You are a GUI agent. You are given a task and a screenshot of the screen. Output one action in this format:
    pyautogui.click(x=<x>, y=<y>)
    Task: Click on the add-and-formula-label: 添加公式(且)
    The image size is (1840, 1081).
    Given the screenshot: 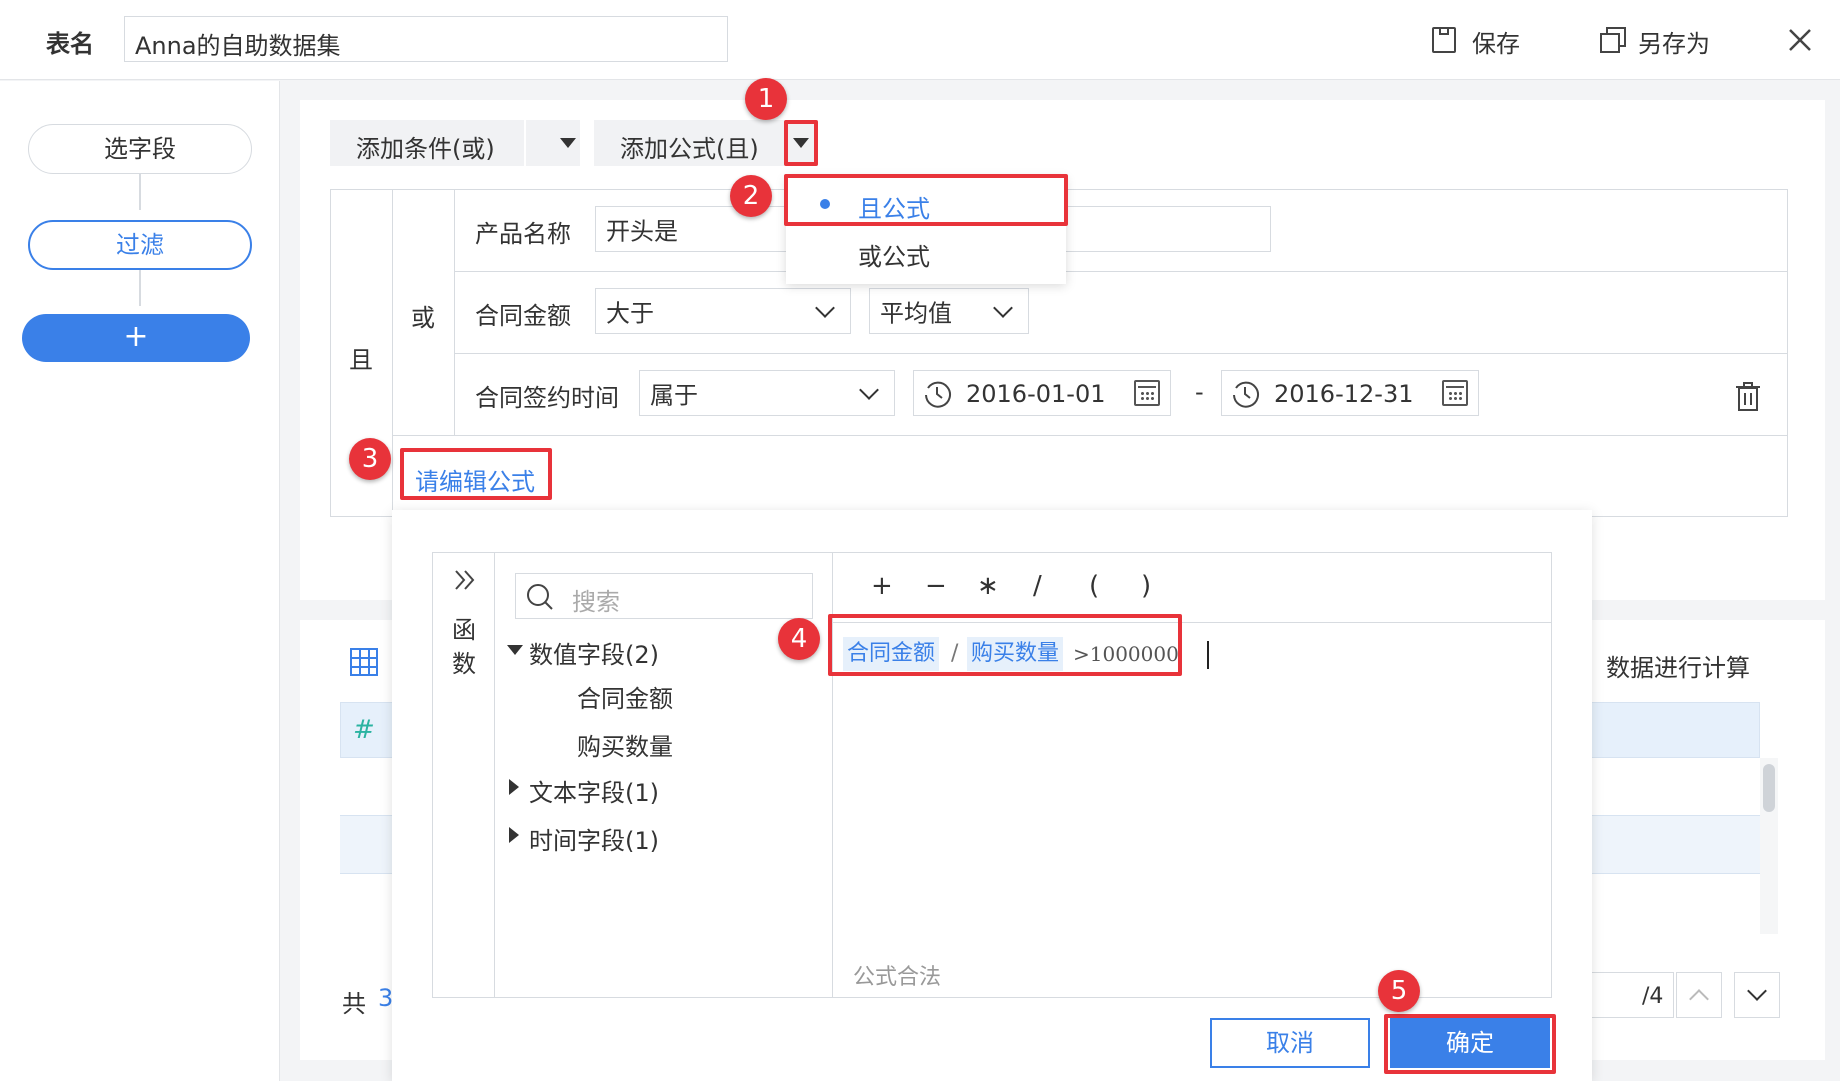 What is the action you would take?
    pyautogui.click(x=689, y=149)
    